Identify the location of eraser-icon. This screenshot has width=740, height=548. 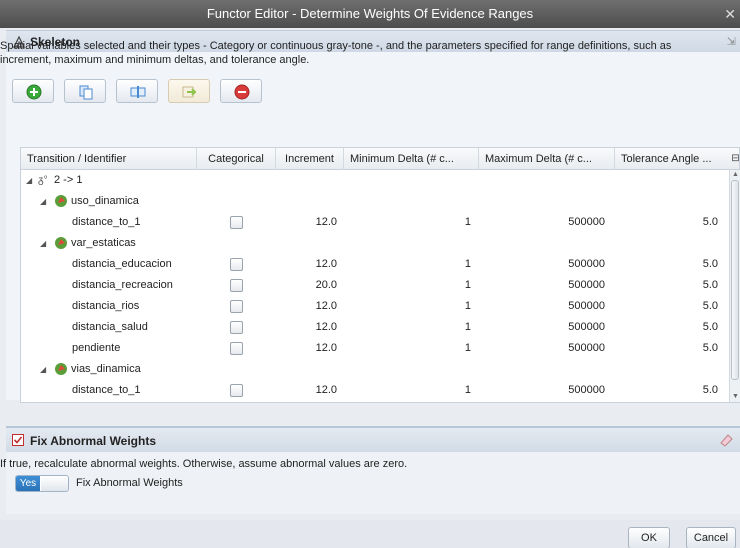
(726, 440).